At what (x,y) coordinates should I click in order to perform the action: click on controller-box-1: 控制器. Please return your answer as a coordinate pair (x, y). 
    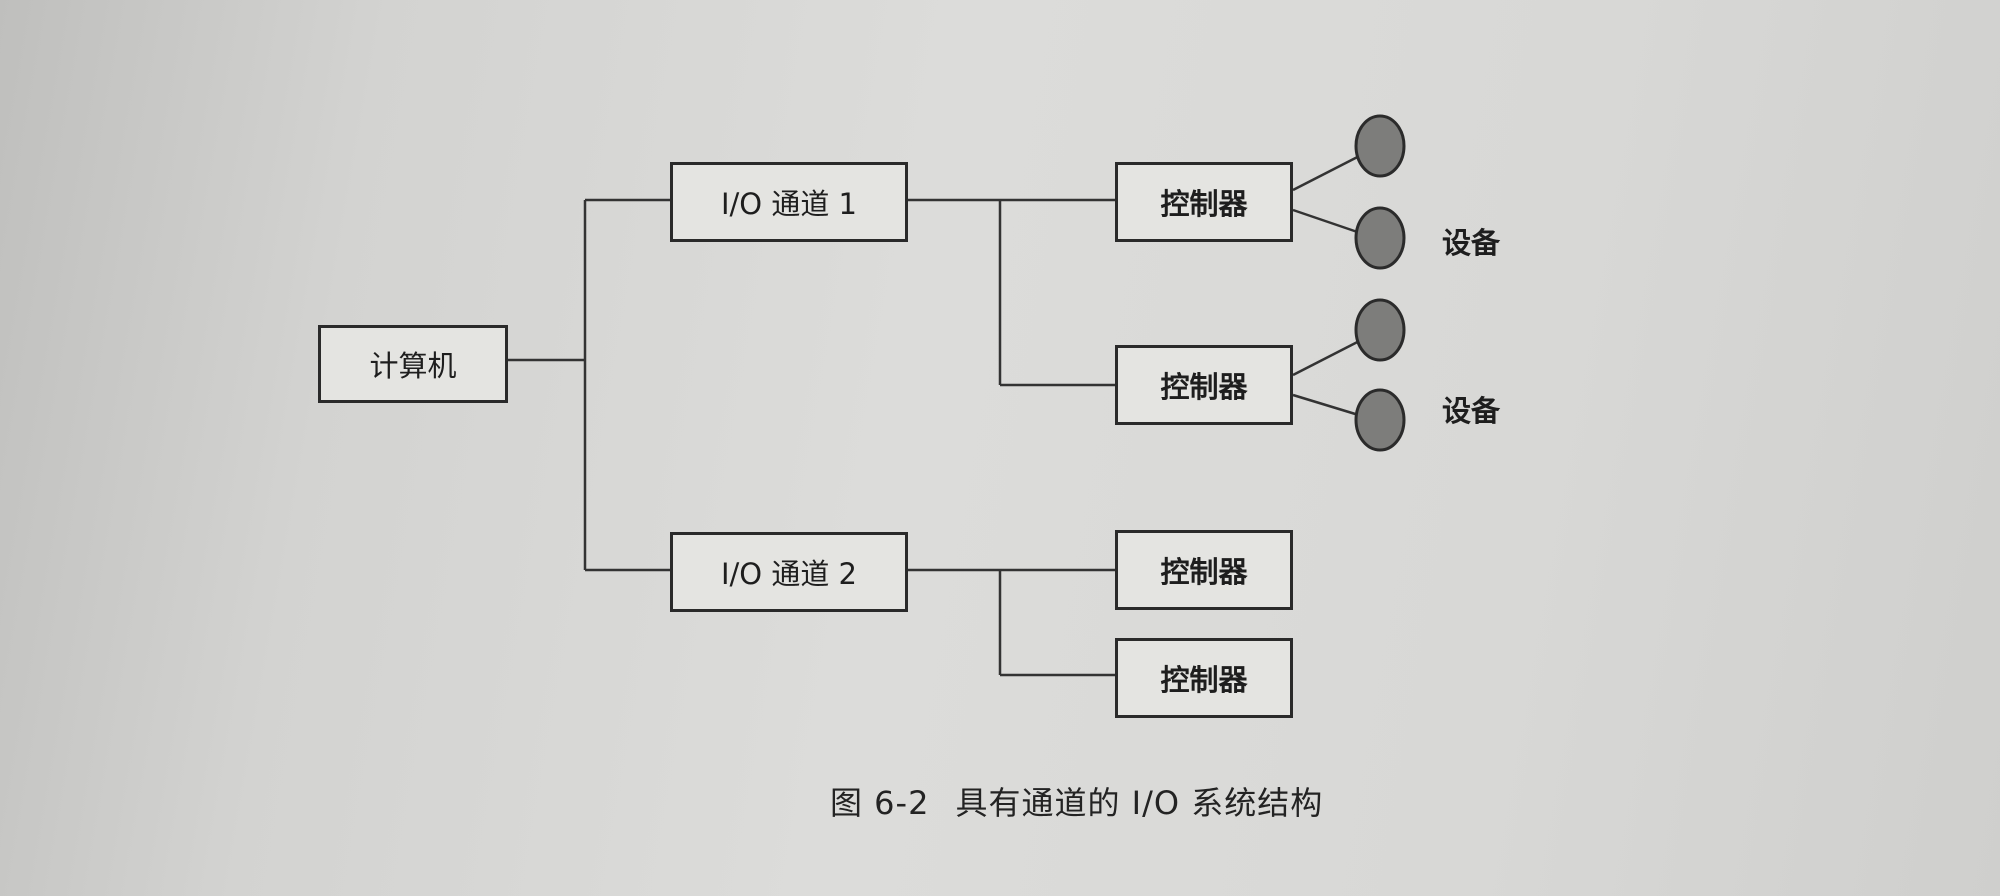
    Looking at the image, I should click on (1204, 202).